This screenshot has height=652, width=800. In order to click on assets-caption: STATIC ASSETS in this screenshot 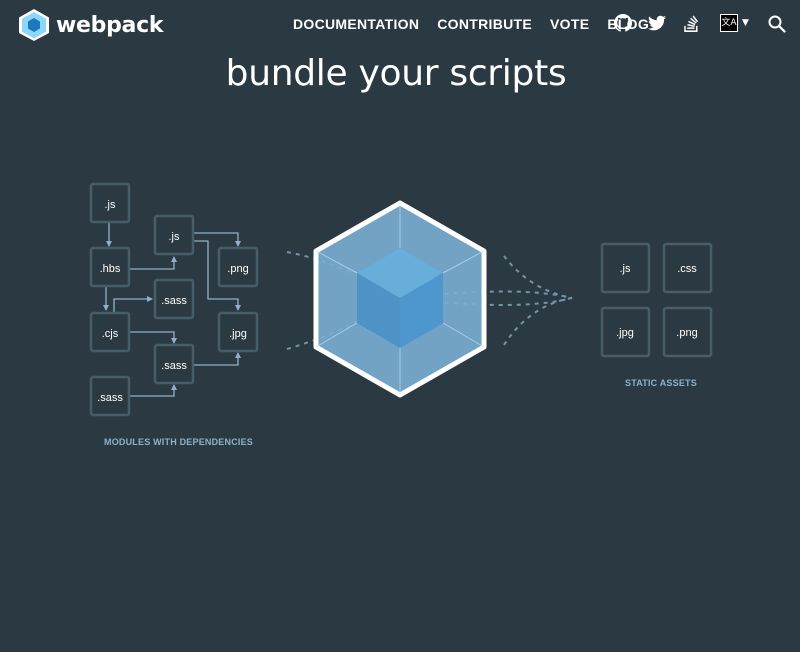, I will do `click(661, 383)`.